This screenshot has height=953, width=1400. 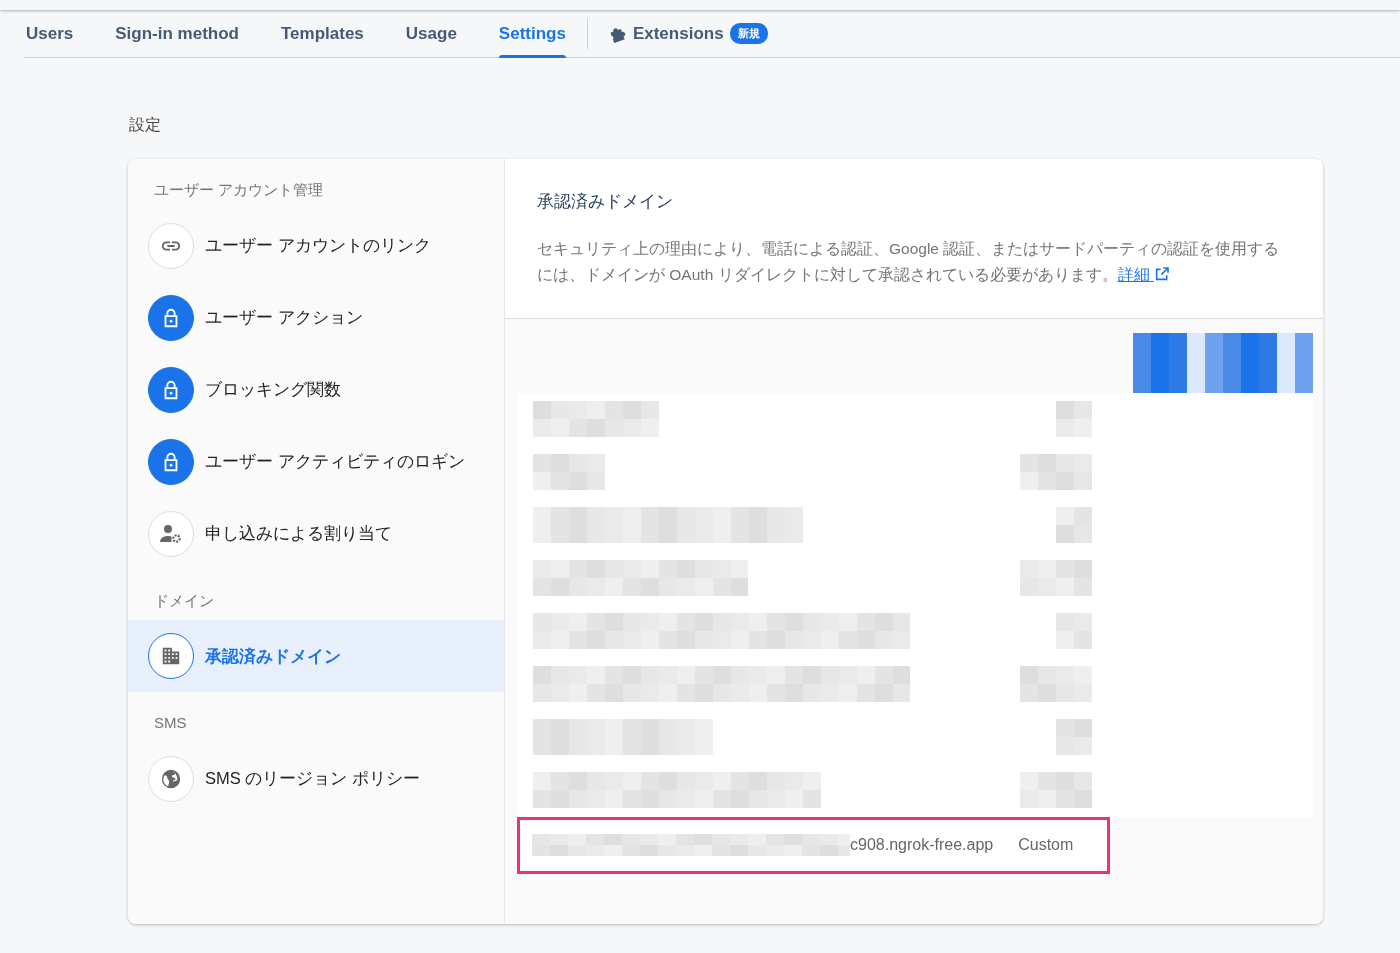 What do you see at coordinates (316, 317) in the screenshot?
I see `sidebar-item: ユーザー アクション` at bounding box center [316, 317].